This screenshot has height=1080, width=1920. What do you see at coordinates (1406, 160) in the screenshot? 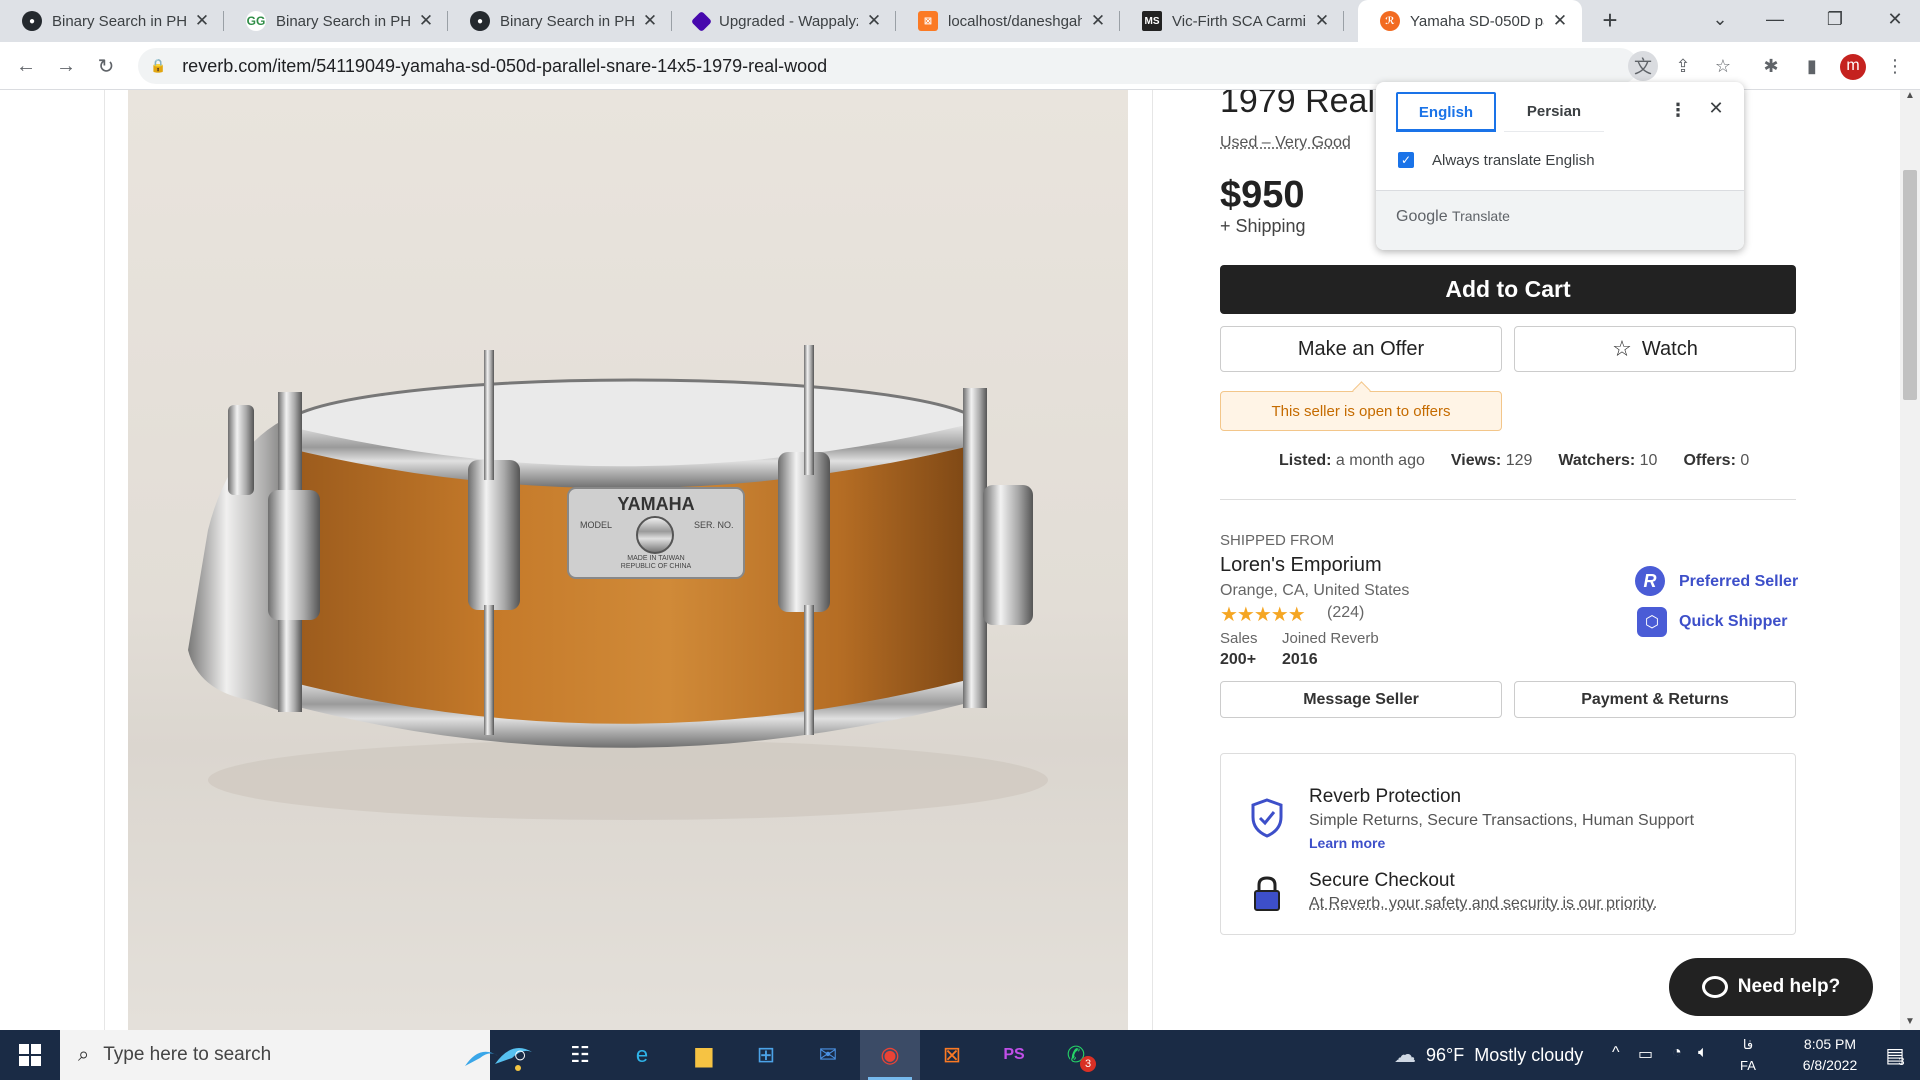
I see `always-translate-checkbox: ✓` at bounding box center [1406, 160].